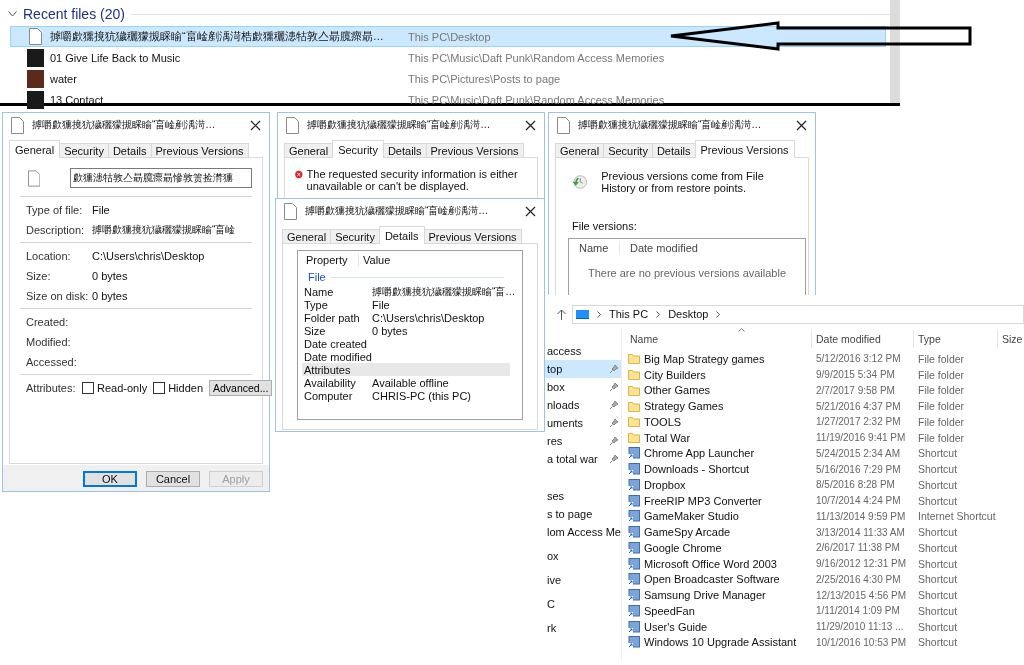 This screenshot has height=665, width=1024. Describe the element at coordinates (583, 532) in the screenshot. I see `nav-item: lom Access Me` at that location.